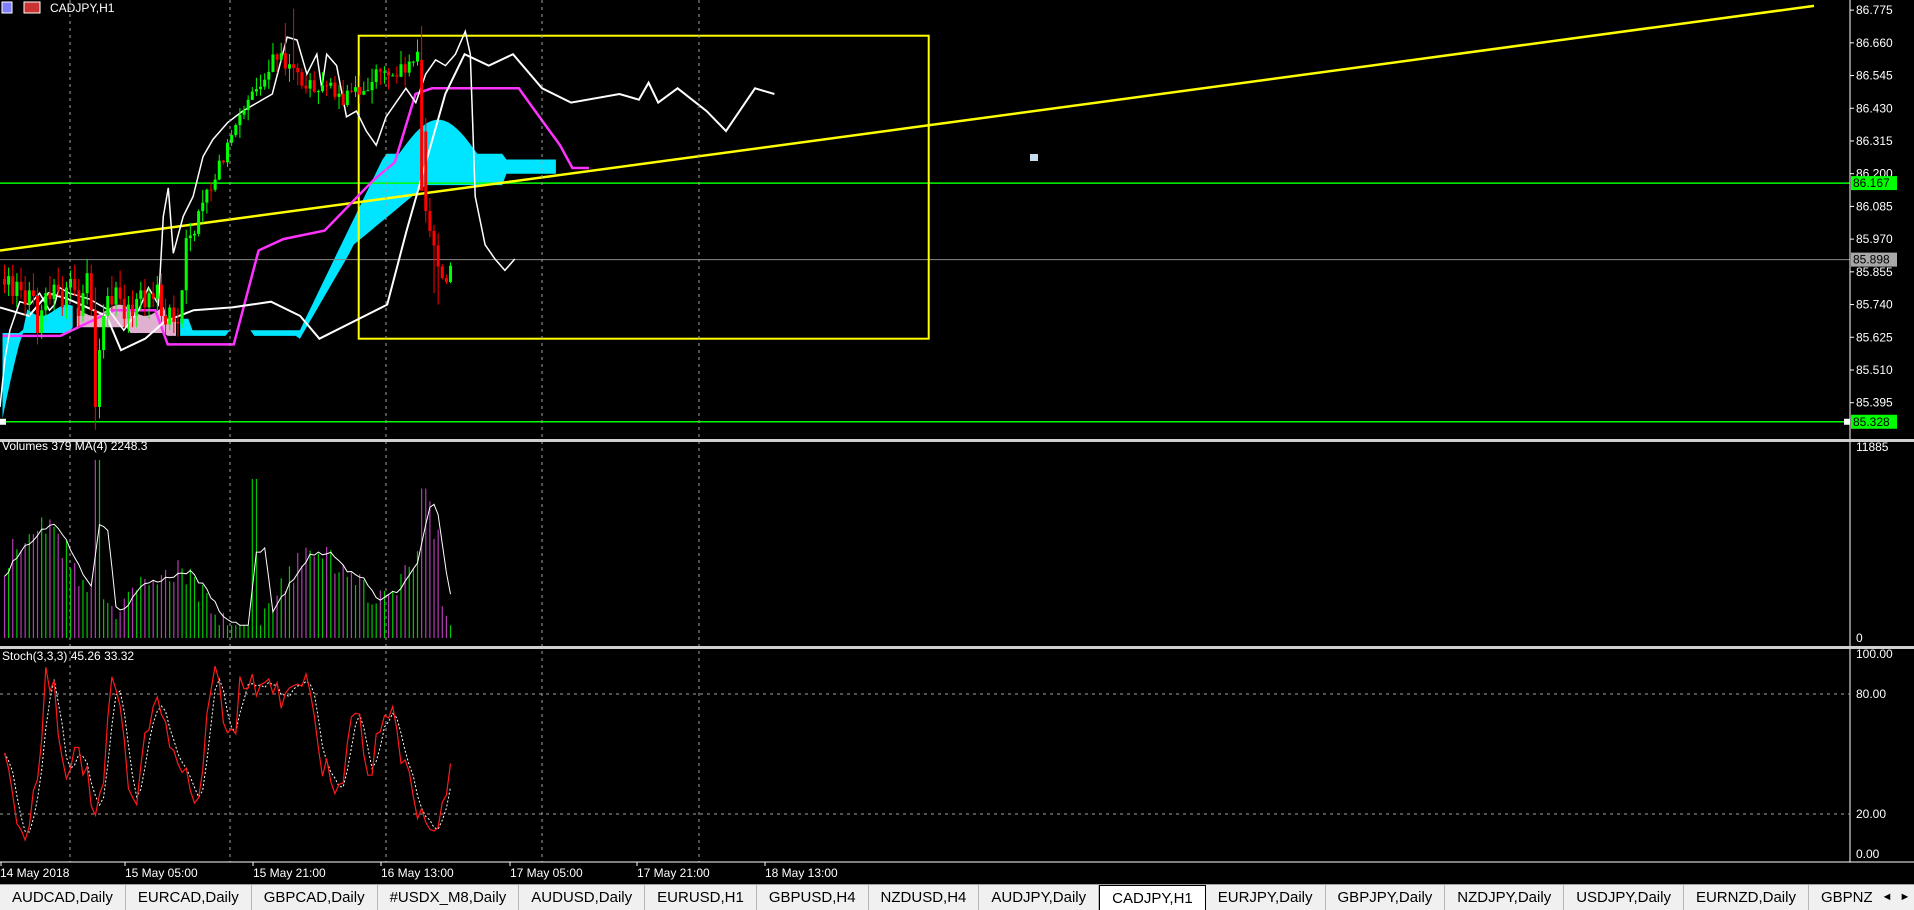  I want to click on chart-tab-audjpy-daily: AUDJPY,Daily, so click(1039, 897).